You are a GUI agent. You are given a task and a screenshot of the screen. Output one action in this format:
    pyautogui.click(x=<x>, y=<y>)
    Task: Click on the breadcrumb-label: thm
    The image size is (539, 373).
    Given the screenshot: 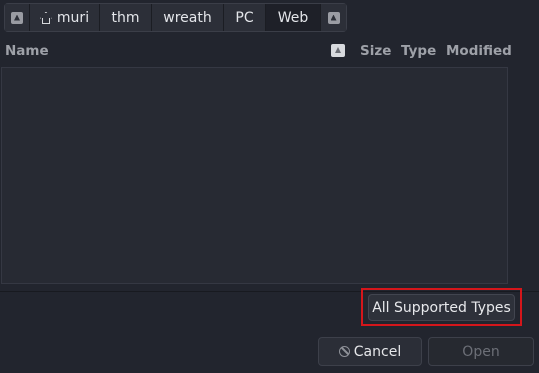 What is the action you would take?
    pyautogui.click(x=125, y=17)
    